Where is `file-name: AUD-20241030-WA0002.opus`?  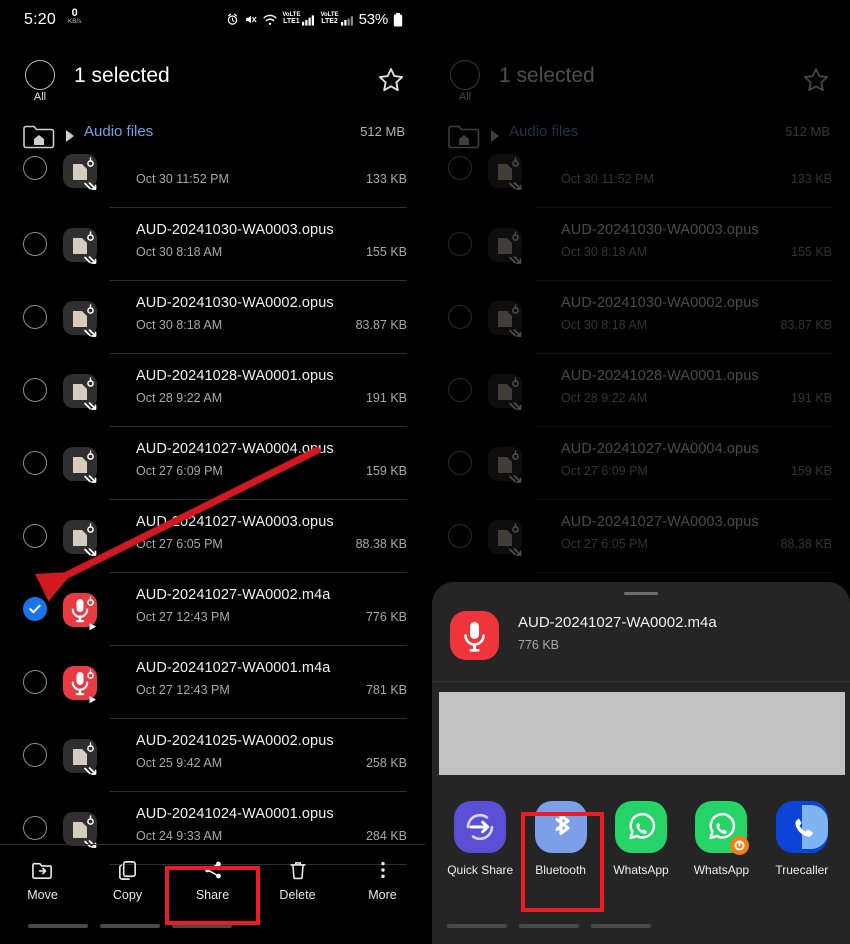 file-name: AUD-20241030-WA0002.opus is located at coordinates (660, 303).